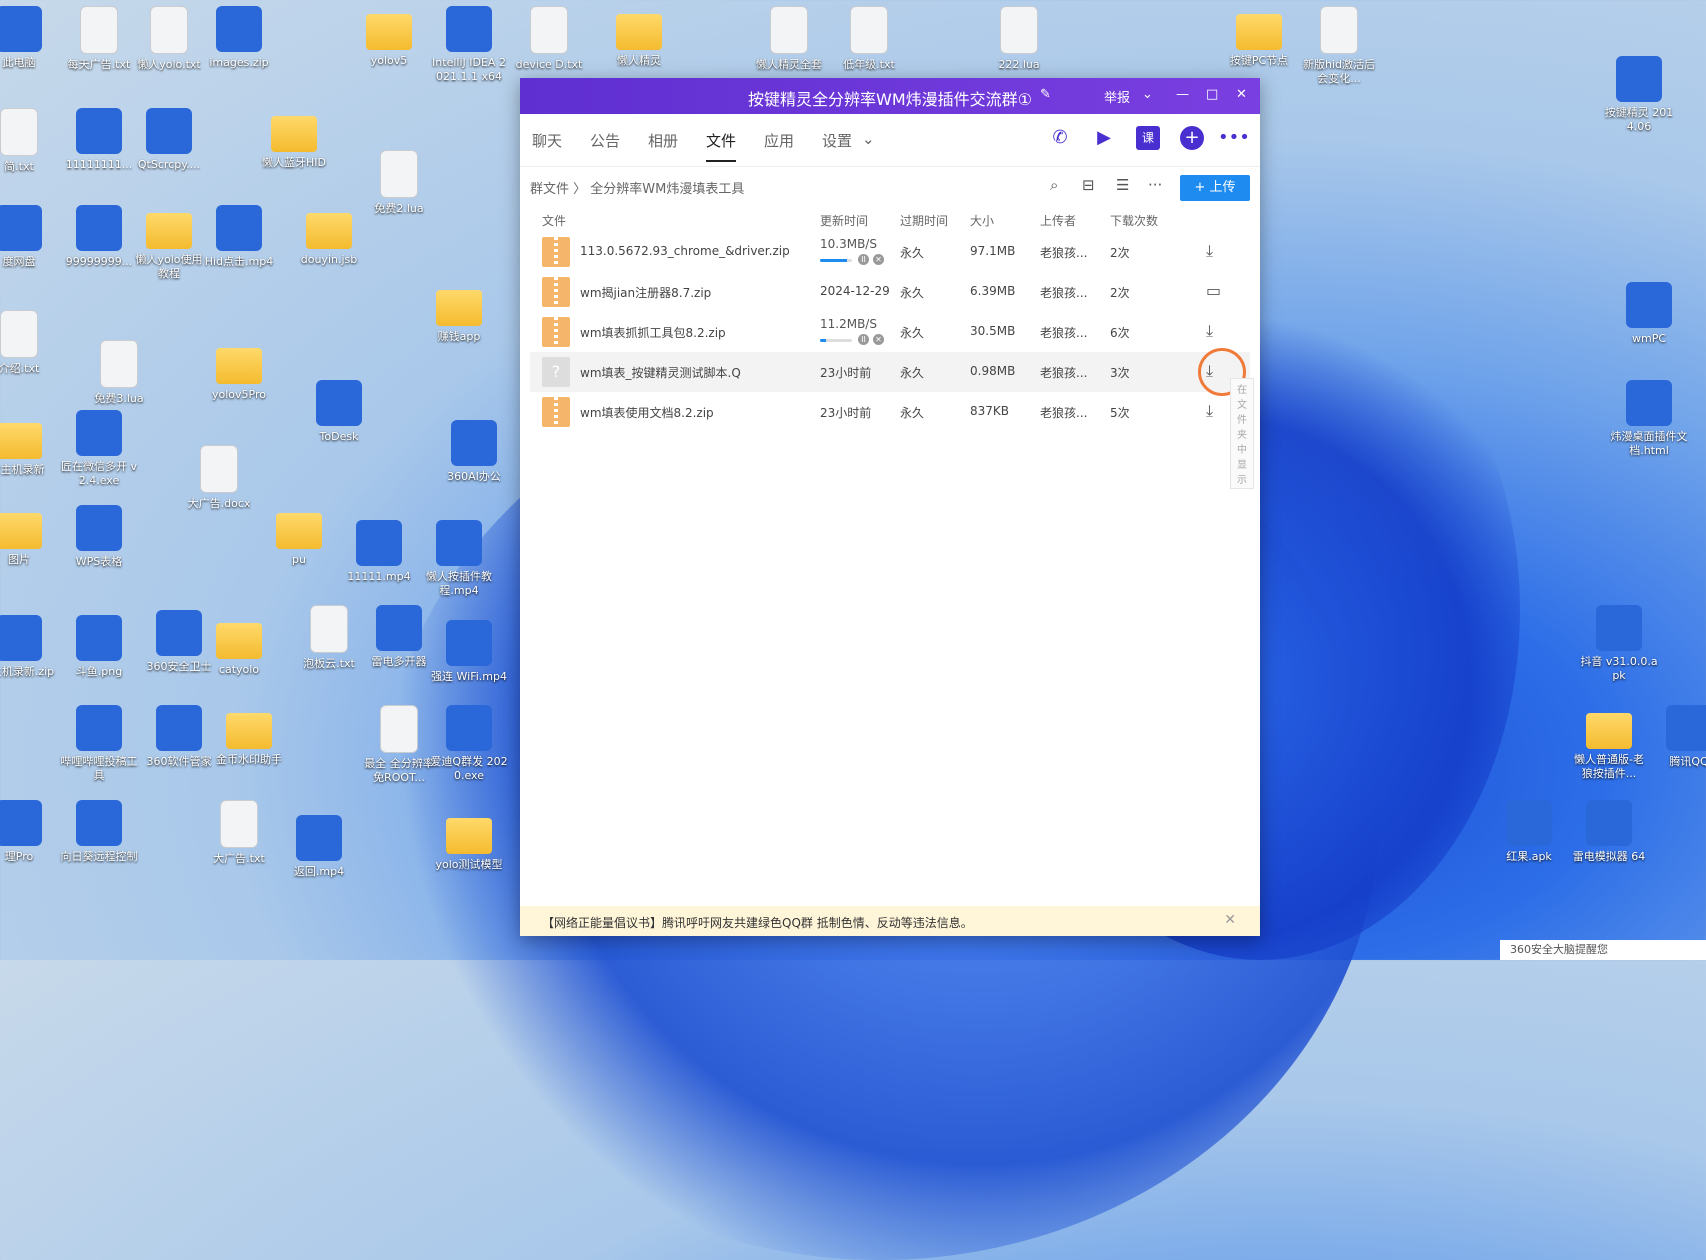 The width and height of the screenshot is (1706, 1260). Describe the element at coordinates (1060, 138) in the screenshot. I see `voice-call-icon: ✆` at that location.